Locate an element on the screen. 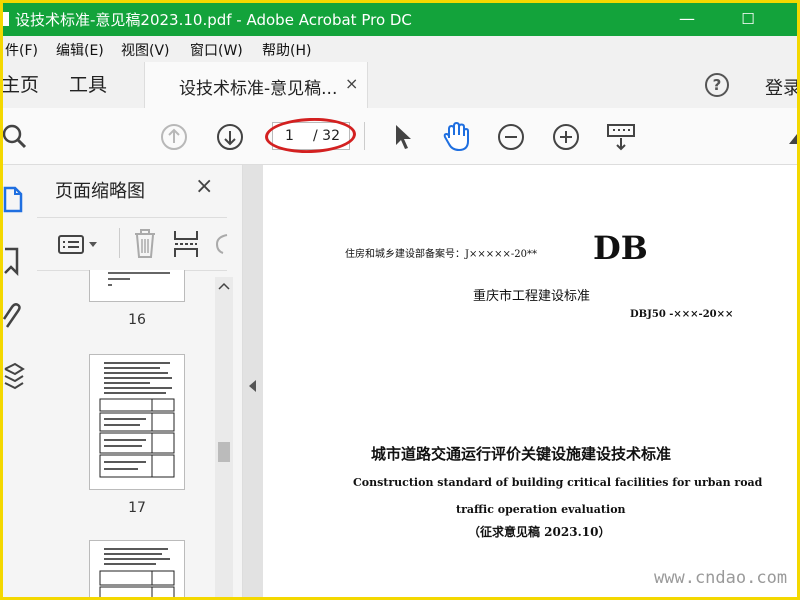  keyboard-icon is located at coordinates (621, 137).